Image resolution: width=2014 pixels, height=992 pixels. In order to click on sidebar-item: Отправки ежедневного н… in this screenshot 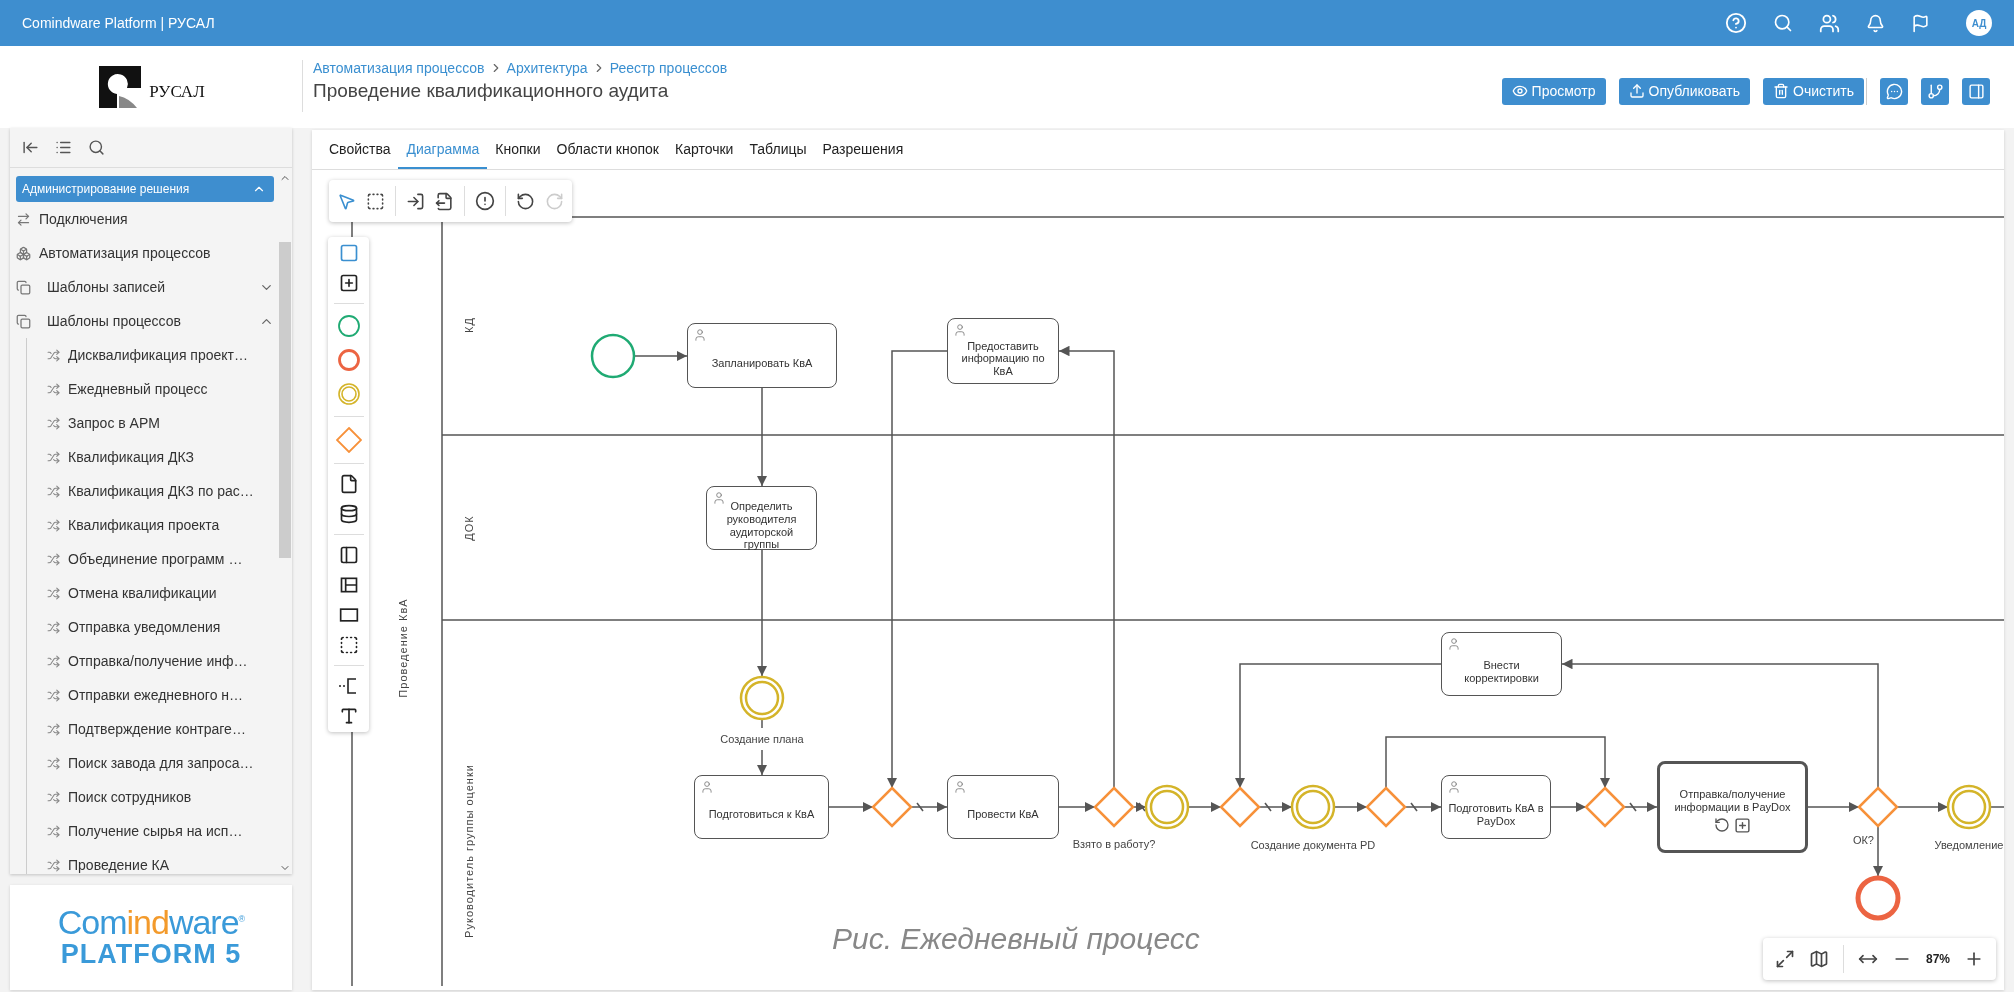, I will do `click(150, 695)`.